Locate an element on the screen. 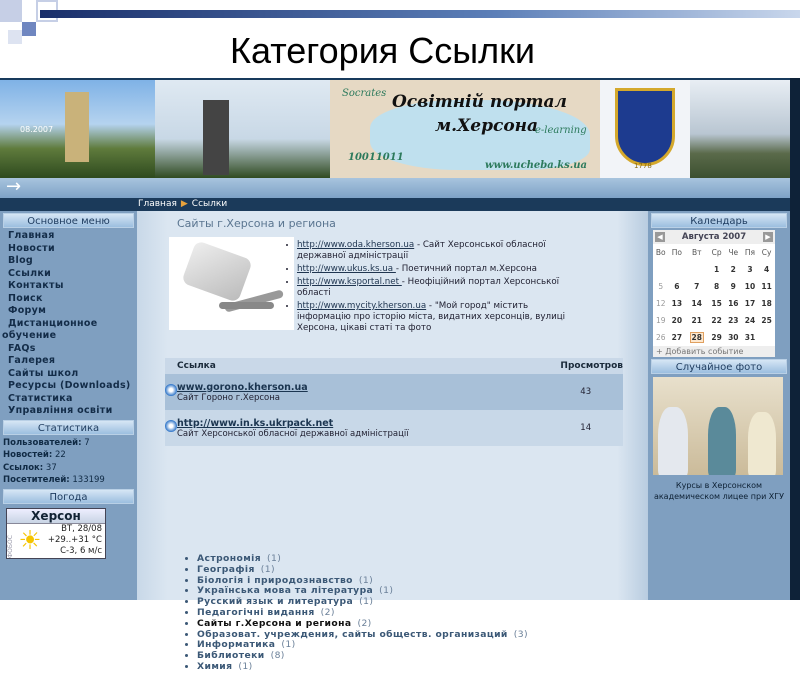 The image size is (800, 673). category-name: Біологія і природознавство is located at coordinates (275, 580).